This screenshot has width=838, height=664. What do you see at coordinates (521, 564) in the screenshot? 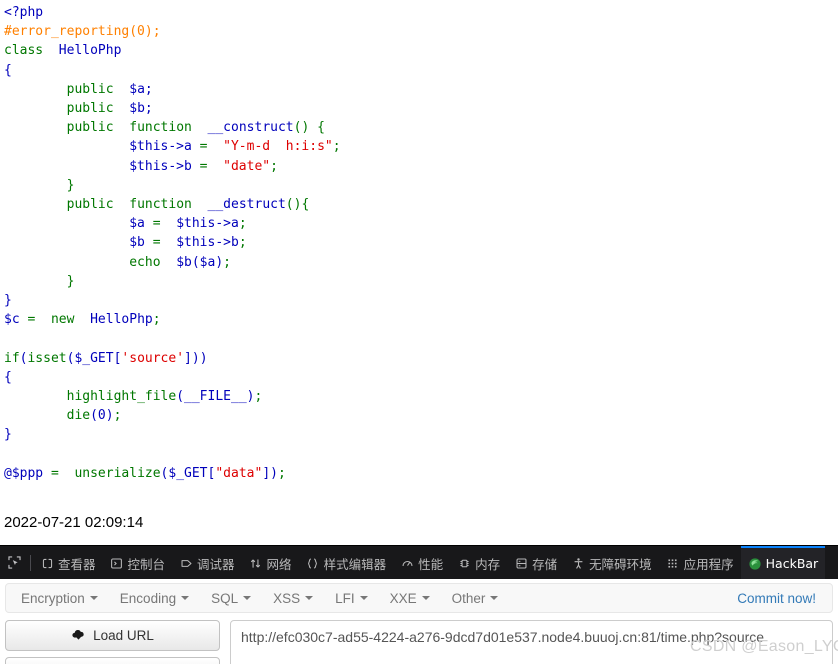
I see `storage-icon` at bounding box center [521, 564].